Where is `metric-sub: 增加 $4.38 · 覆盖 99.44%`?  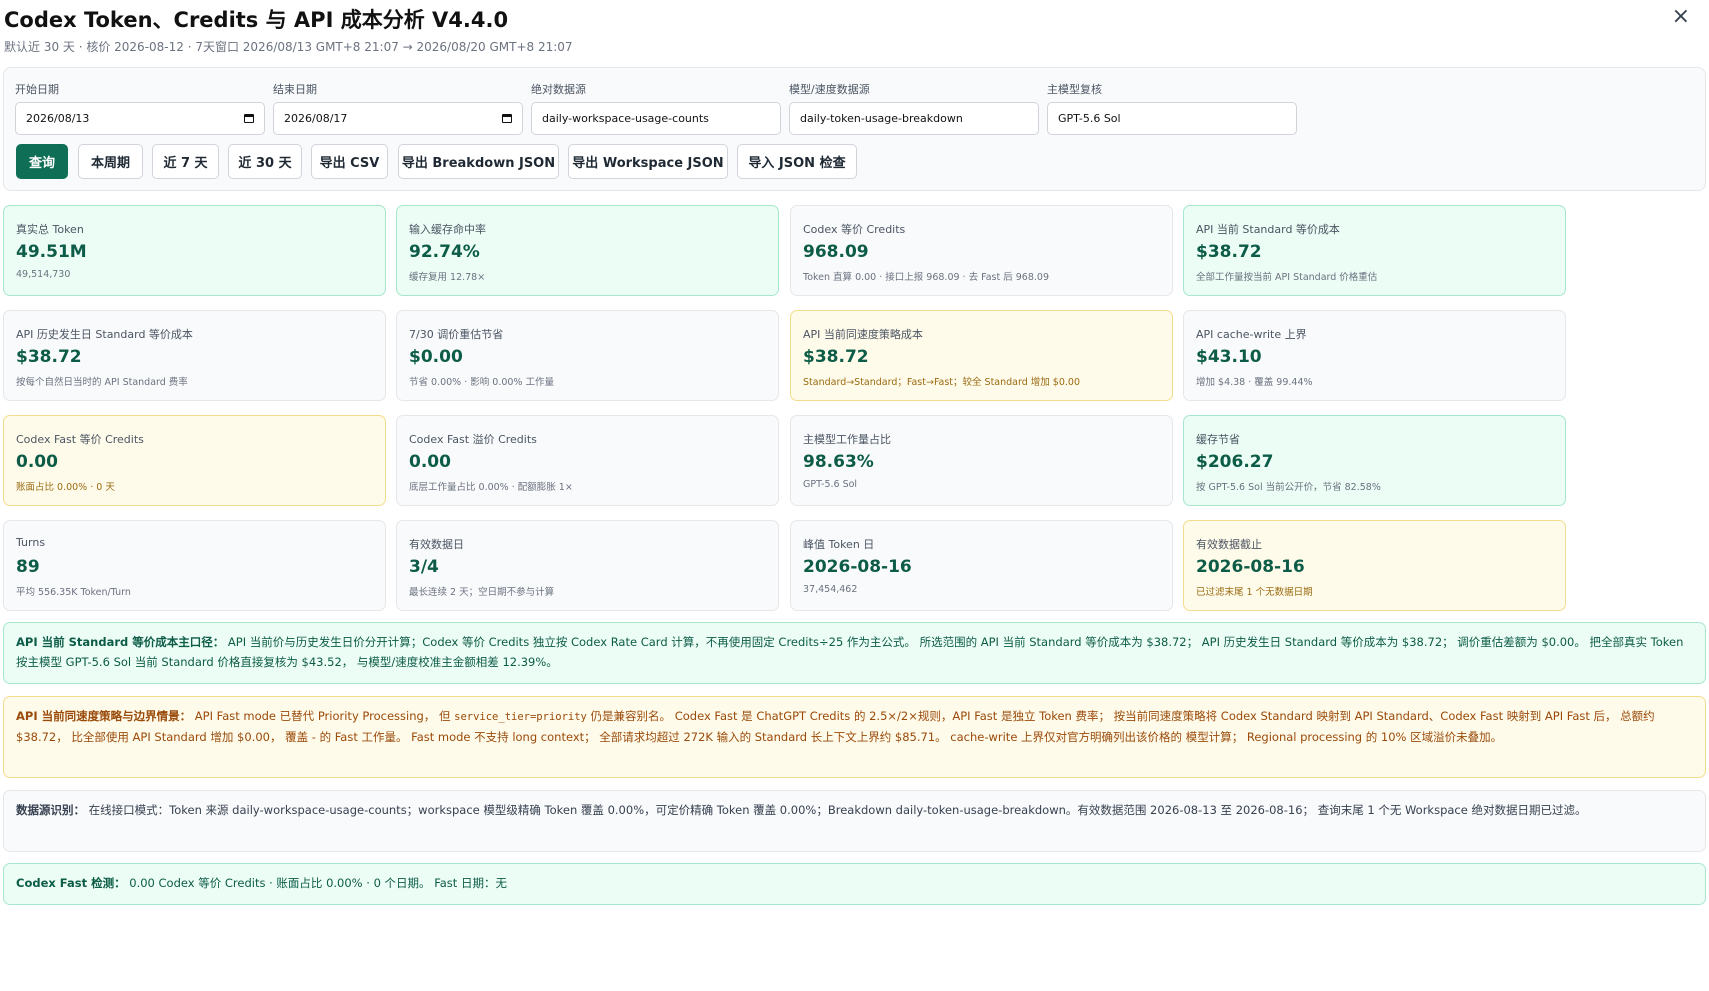
metric-sub: 增加 $4.38 · 覆盖 99.44% is located at coordinates (1254, 382).